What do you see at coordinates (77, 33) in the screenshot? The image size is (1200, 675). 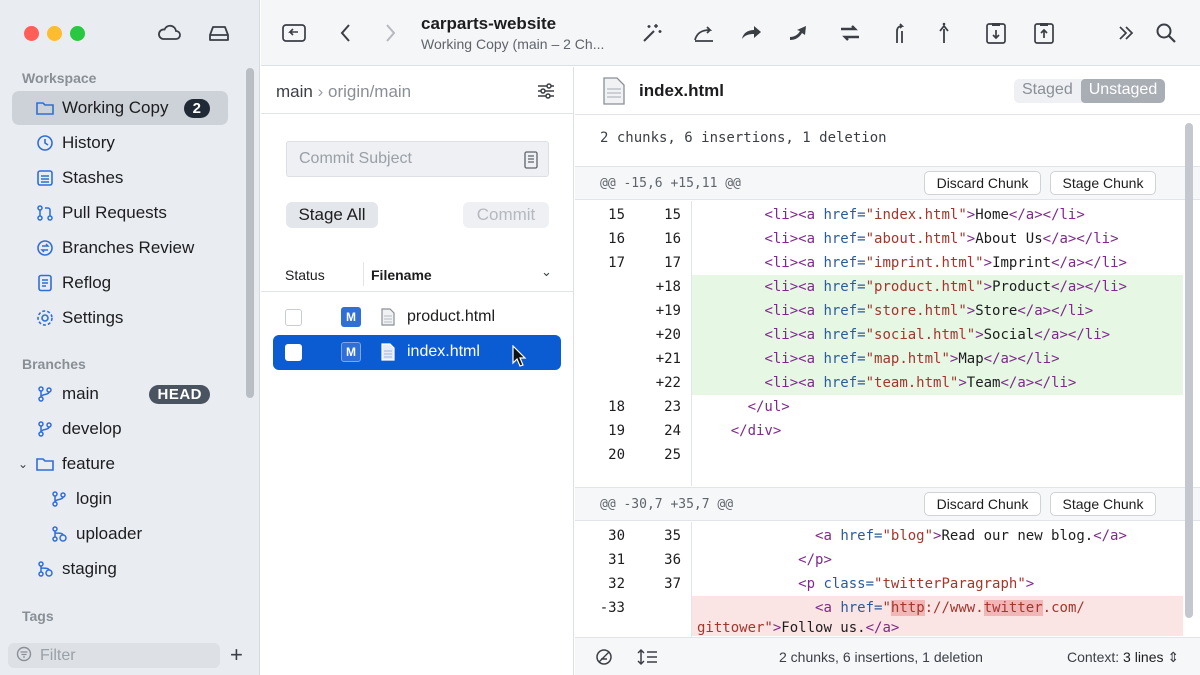 I see `zoom-window-button` at bounding box center [77, 33].